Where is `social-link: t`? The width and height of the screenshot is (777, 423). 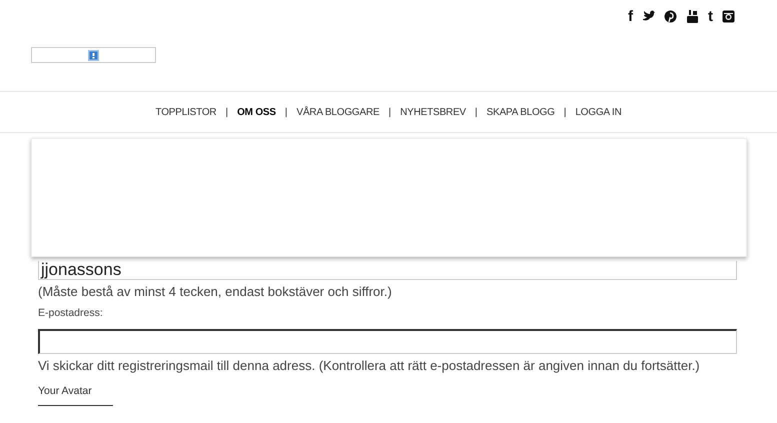 social-link: t is located at coordinates (710, 16).